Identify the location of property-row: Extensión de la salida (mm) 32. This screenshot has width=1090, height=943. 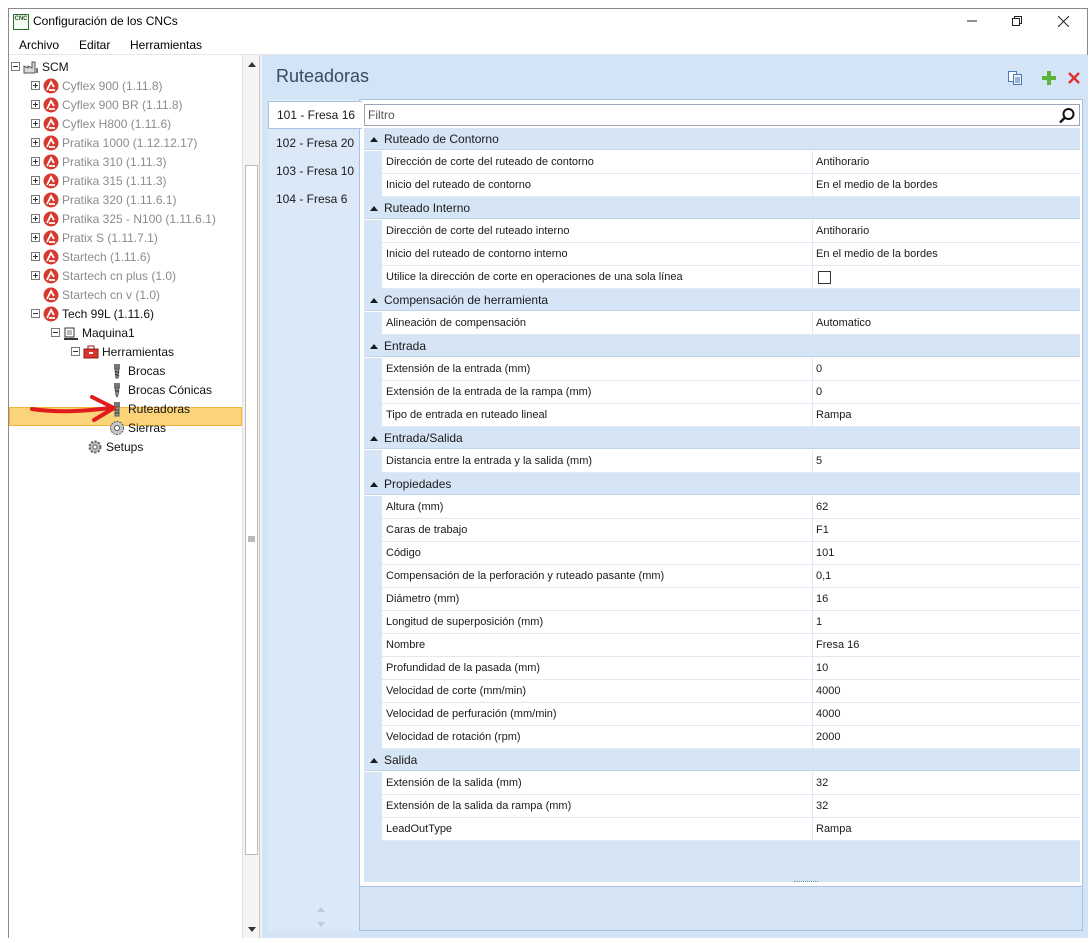
(722, 783).